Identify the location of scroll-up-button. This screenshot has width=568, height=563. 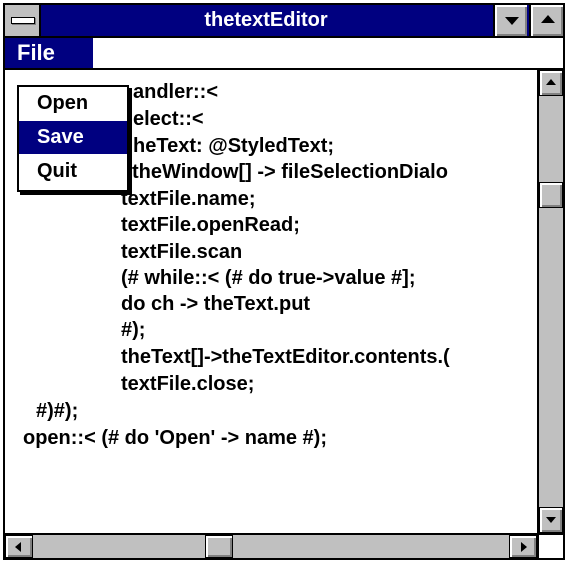
(551, 83).